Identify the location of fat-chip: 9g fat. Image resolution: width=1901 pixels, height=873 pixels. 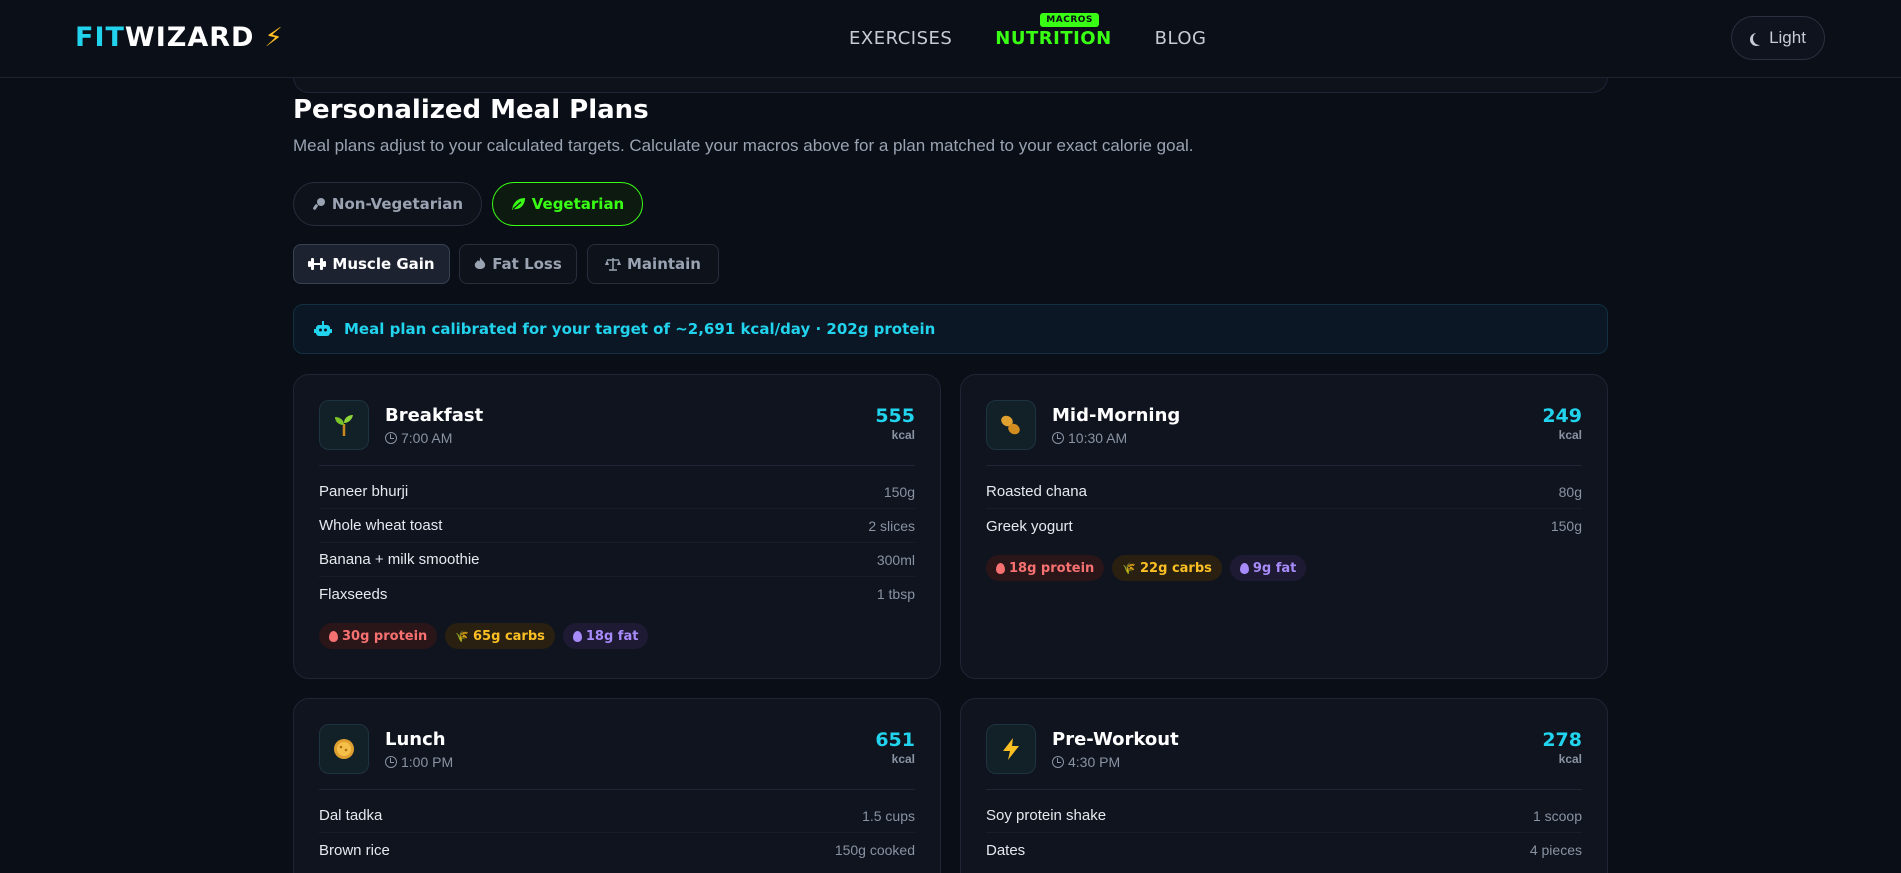
(1268, 568).